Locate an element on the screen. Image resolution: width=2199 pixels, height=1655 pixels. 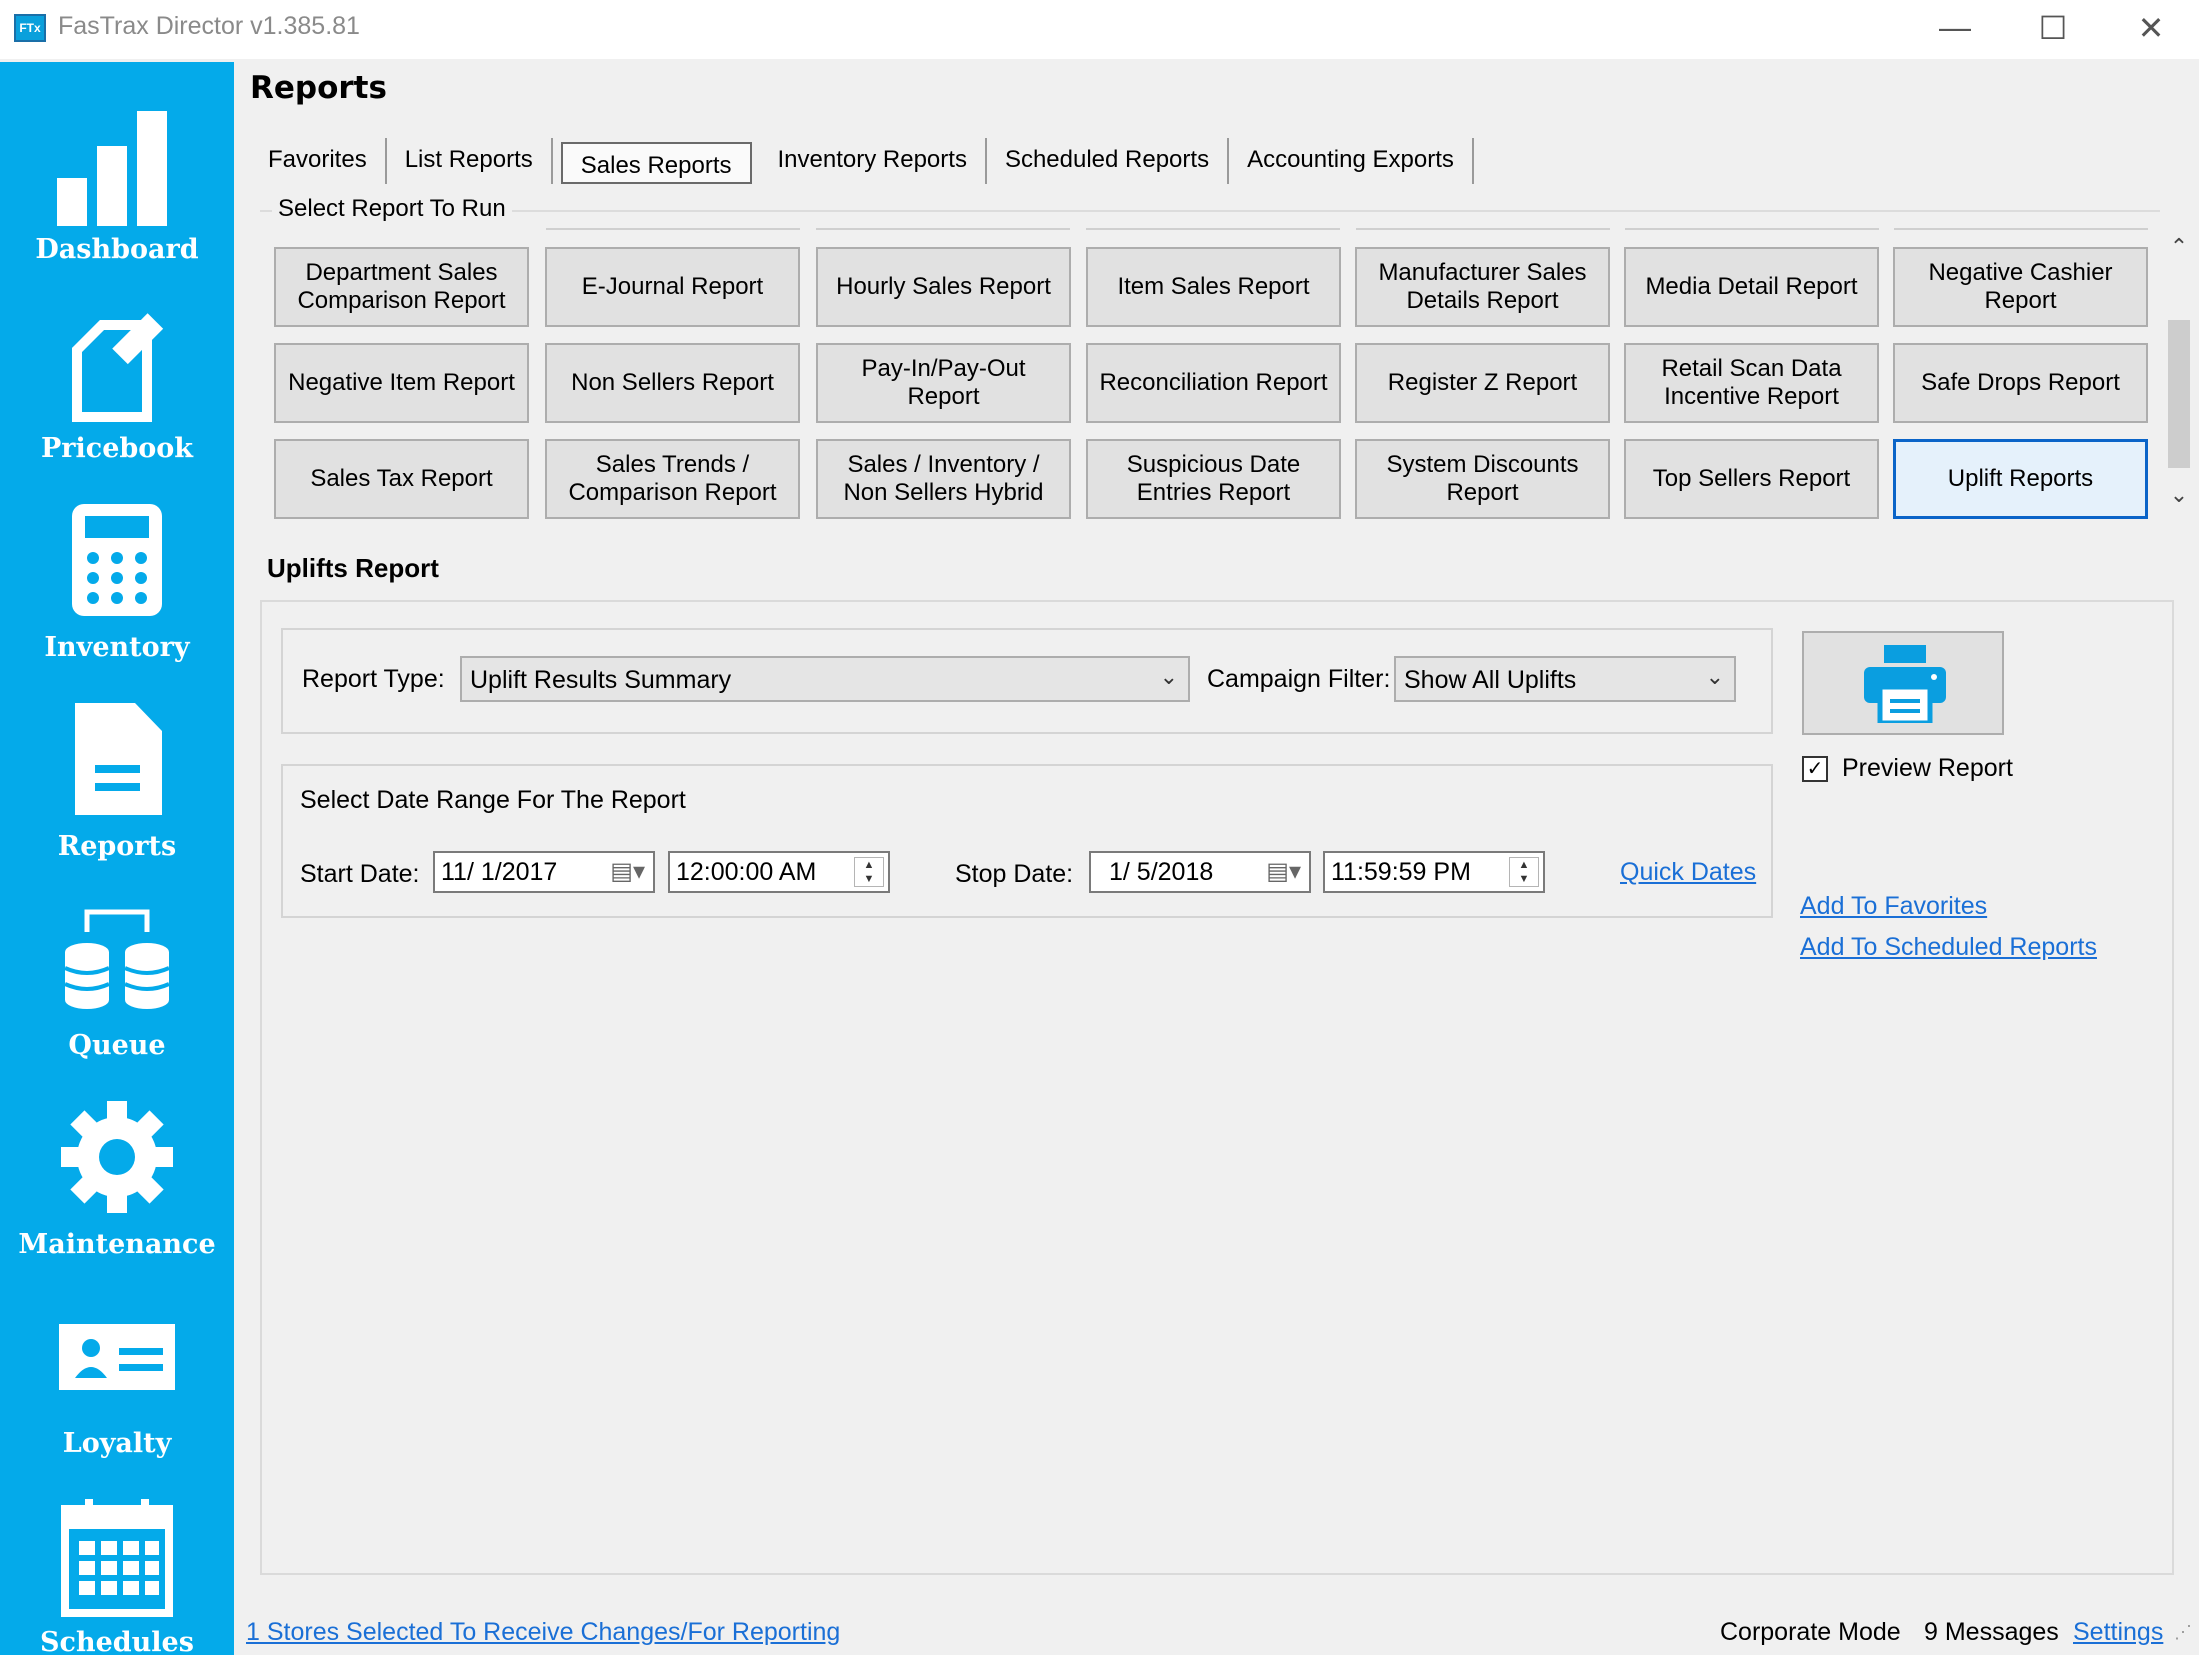
start-date-value: 11/ 1/2017 is located at coordinates (499, 872).